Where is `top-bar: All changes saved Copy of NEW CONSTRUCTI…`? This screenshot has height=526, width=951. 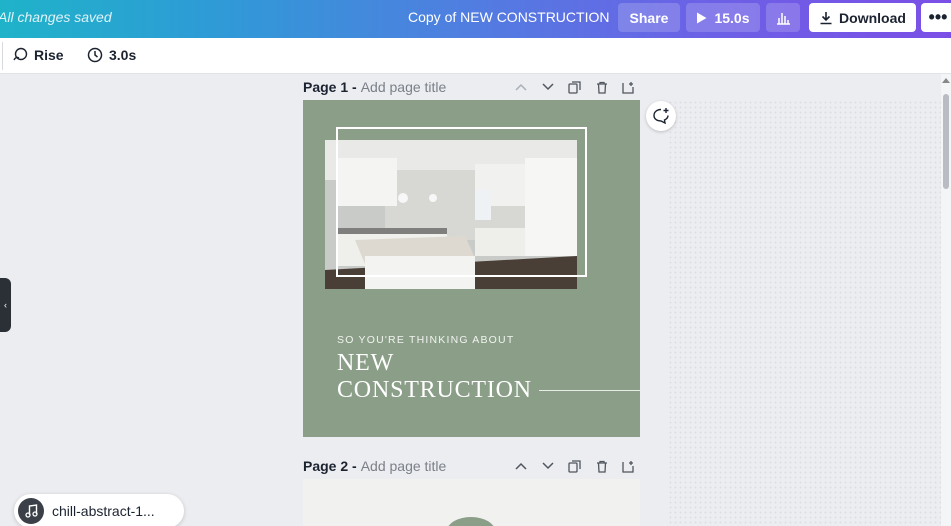
top-bar: All changes saved Copy of NEW CONSTRUCTI… is located at coordinates (475, 19).